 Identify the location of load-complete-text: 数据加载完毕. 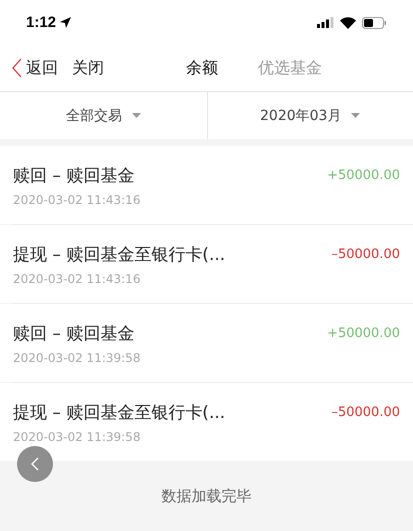
(207, 496).